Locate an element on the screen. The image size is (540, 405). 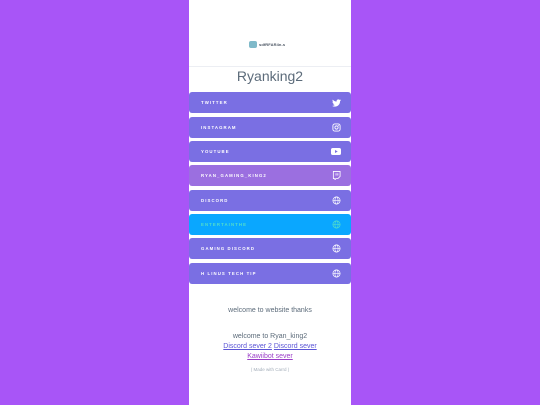
link-label: GAMING DISCORD is located at coordinates (228, 248).